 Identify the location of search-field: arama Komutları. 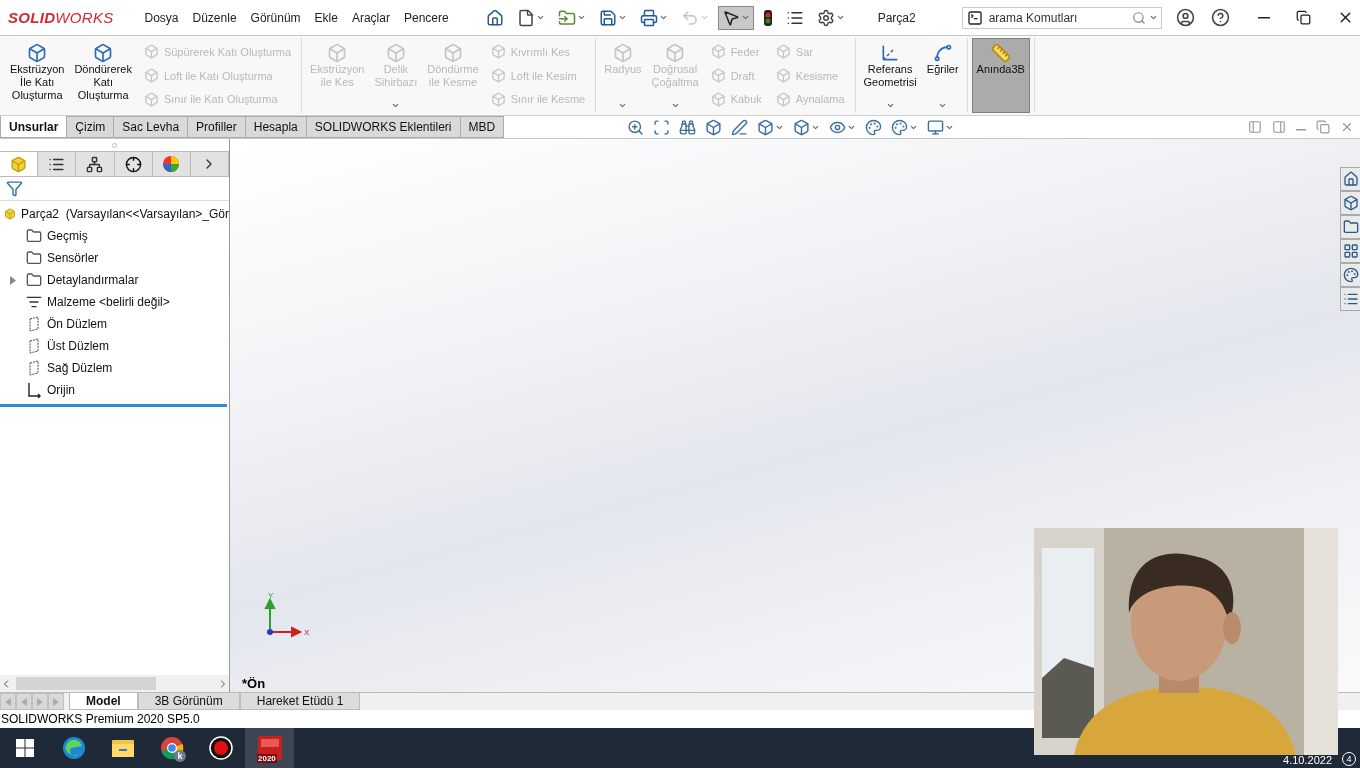
(1061, 17).